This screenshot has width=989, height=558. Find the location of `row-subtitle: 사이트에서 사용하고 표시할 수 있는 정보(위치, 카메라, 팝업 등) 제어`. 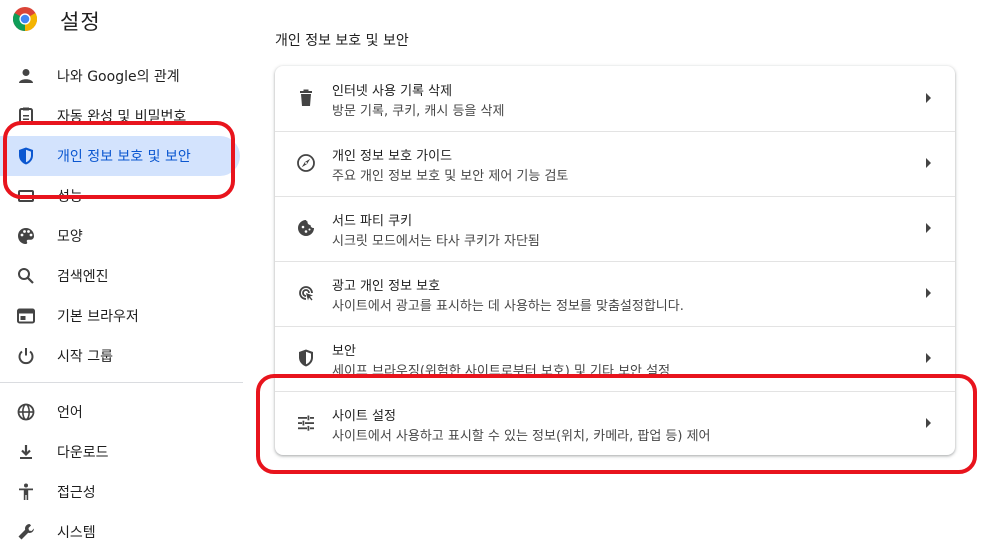

row-subtitle: 사이트에서 사용하고 표시할 수 있는 정보(위치, 카메라, 팝업 등) 제어 is located at coordinates (521, 436).